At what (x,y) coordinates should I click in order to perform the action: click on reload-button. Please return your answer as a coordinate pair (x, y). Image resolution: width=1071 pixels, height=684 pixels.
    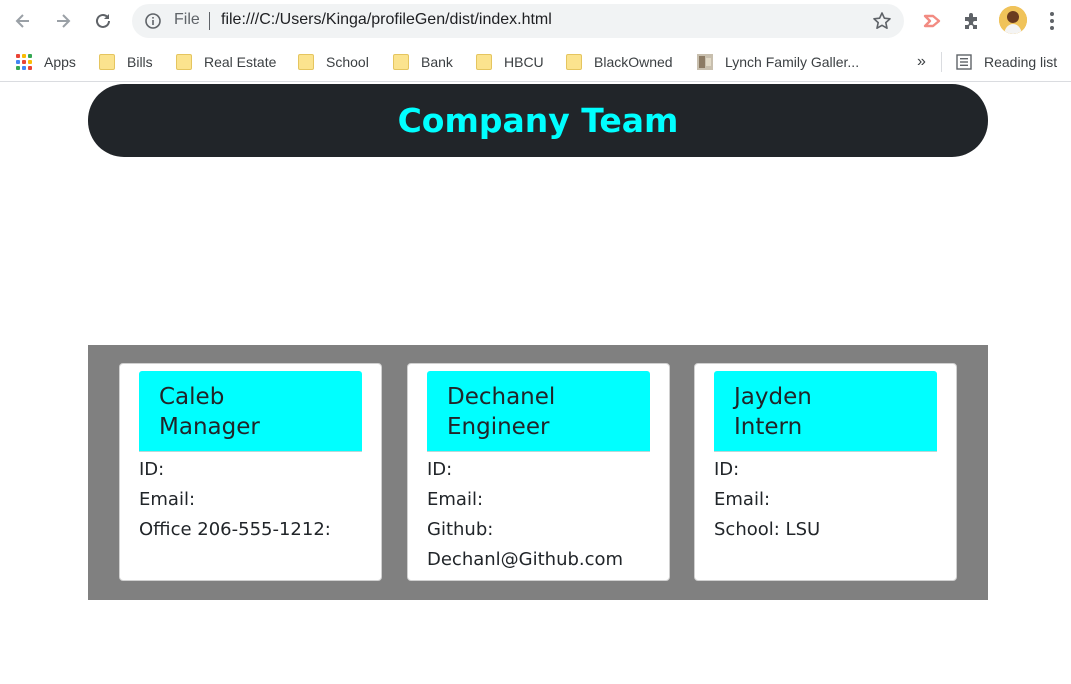
    Looking at the image, I should click on (103, 21).